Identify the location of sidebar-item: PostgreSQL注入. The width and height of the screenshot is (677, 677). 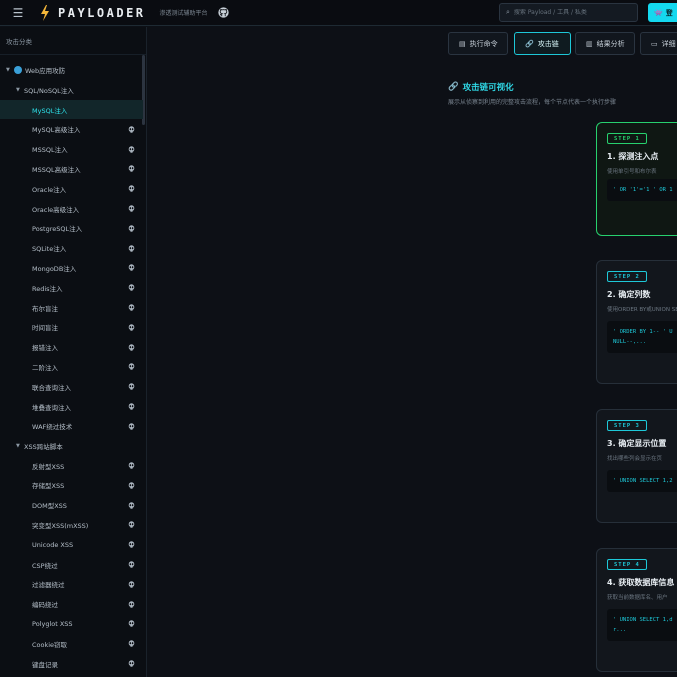
(71, 228).